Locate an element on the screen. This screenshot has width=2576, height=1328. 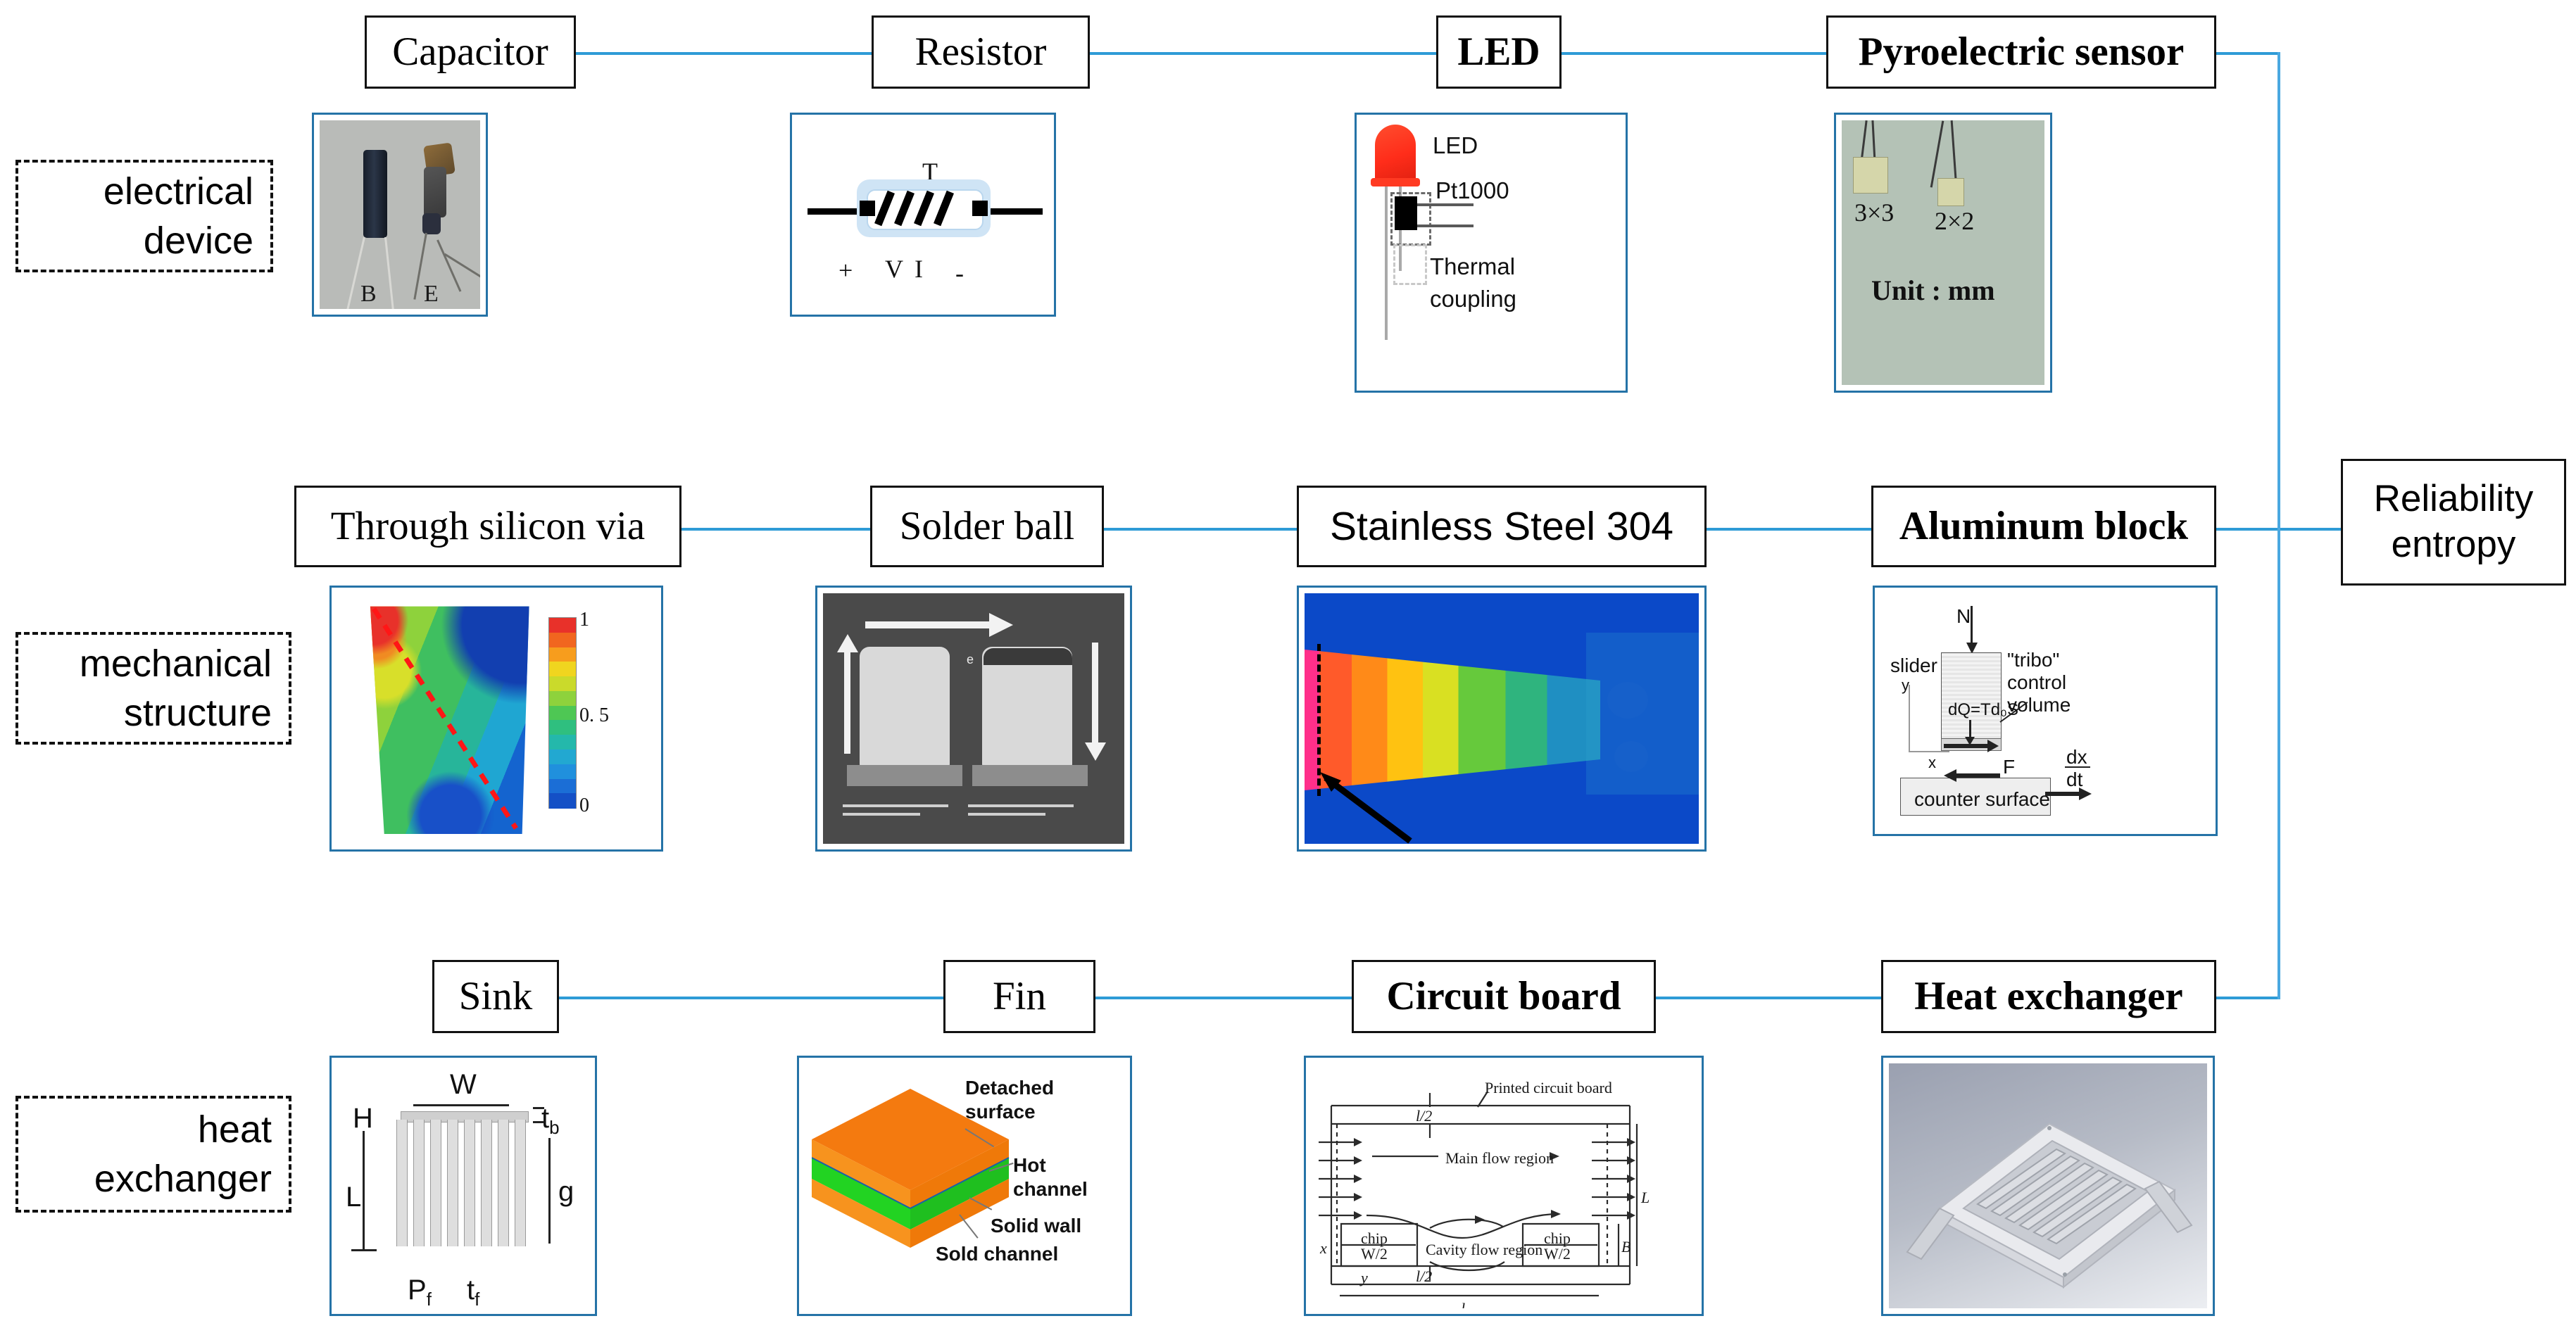
connector-tsv-solder is located at coordinates (775, 529).